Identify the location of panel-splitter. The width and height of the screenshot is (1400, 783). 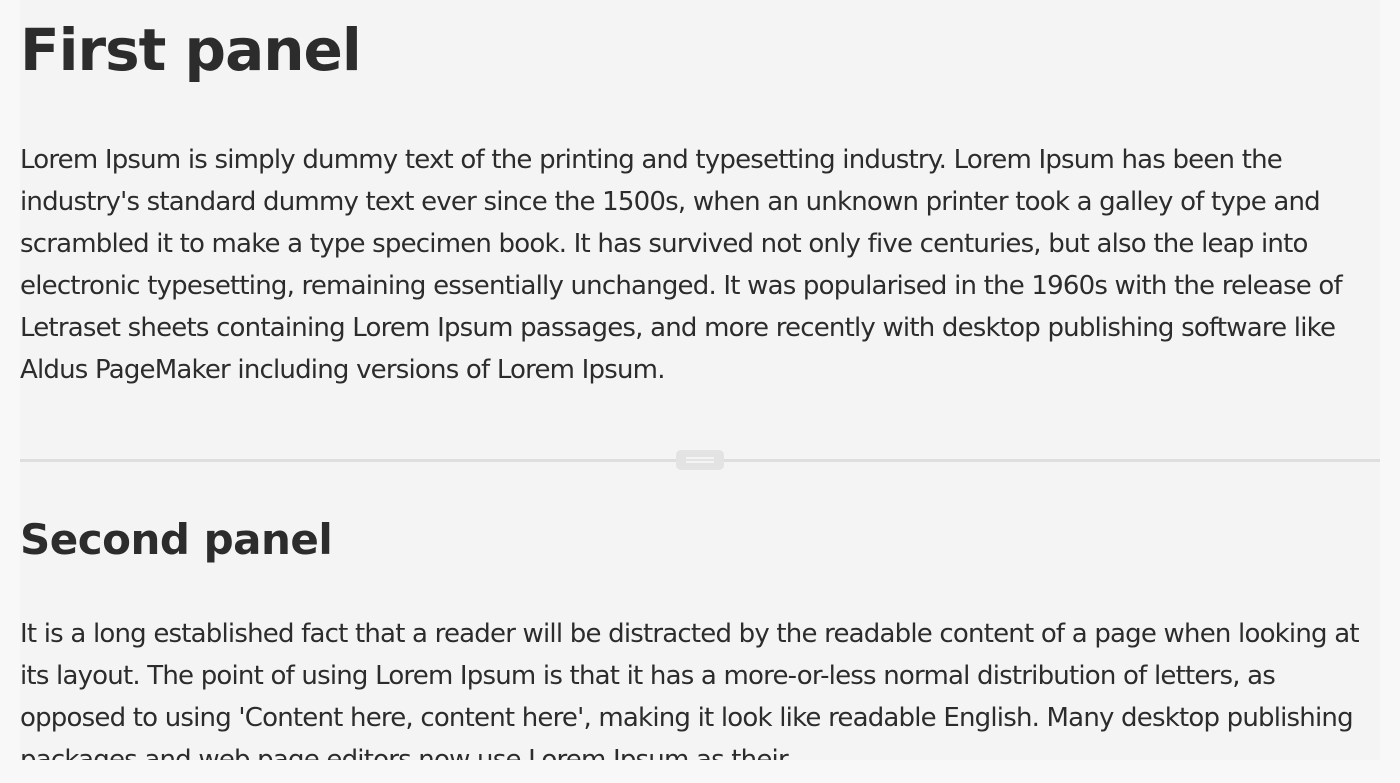
(700, 460).